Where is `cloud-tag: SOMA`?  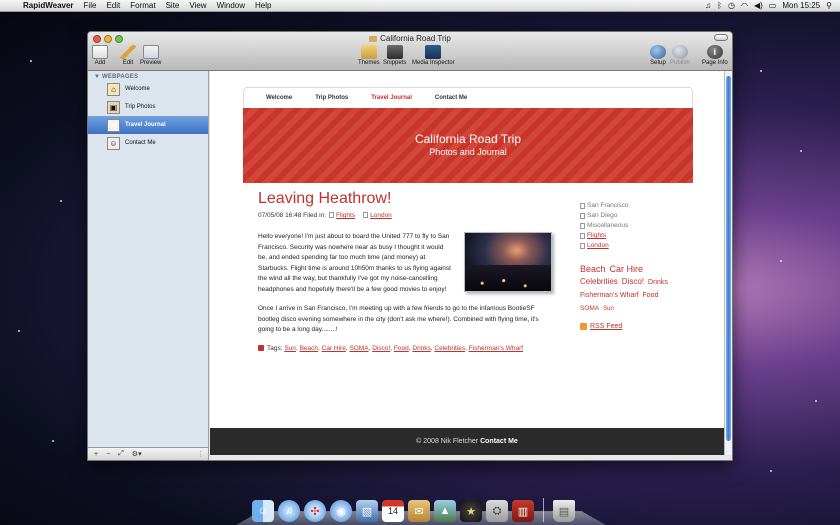
cloud-tag: SOMA is located at coordinates (589, 308).